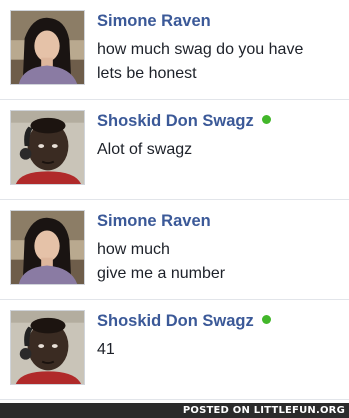 This screenshot has height=418, width=349. What do you see at coordinates (200, 49) in the screenshot?
I see `message-line: how much swag do you have` at bounding box center [200, 49].